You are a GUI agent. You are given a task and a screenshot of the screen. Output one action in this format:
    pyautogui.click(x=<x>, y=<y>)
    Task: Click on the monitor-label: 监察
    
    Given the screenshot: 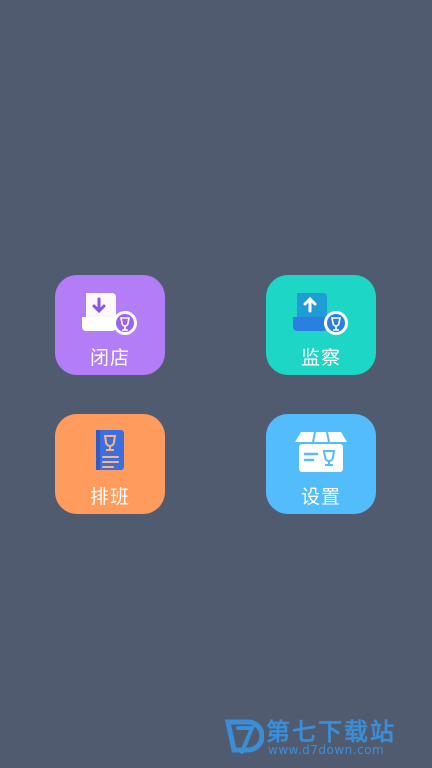 What is the action you would take?
    pyautogui.click(x=320, y=358)
    